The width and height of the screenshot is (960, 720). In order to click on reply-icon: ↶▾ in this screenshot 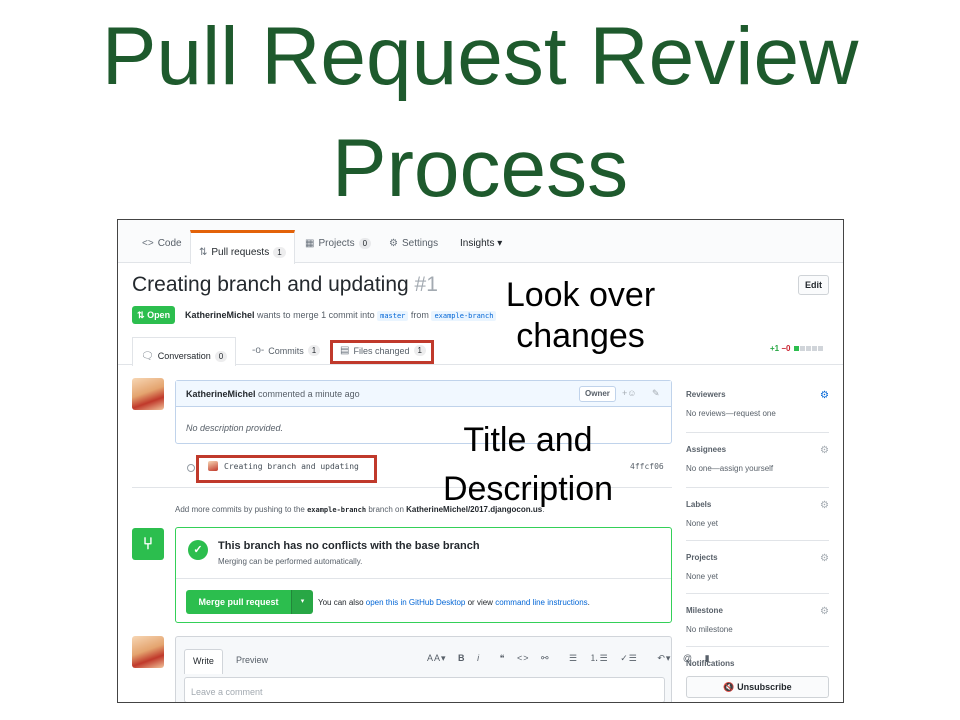, I will do `click(664, 658)`.